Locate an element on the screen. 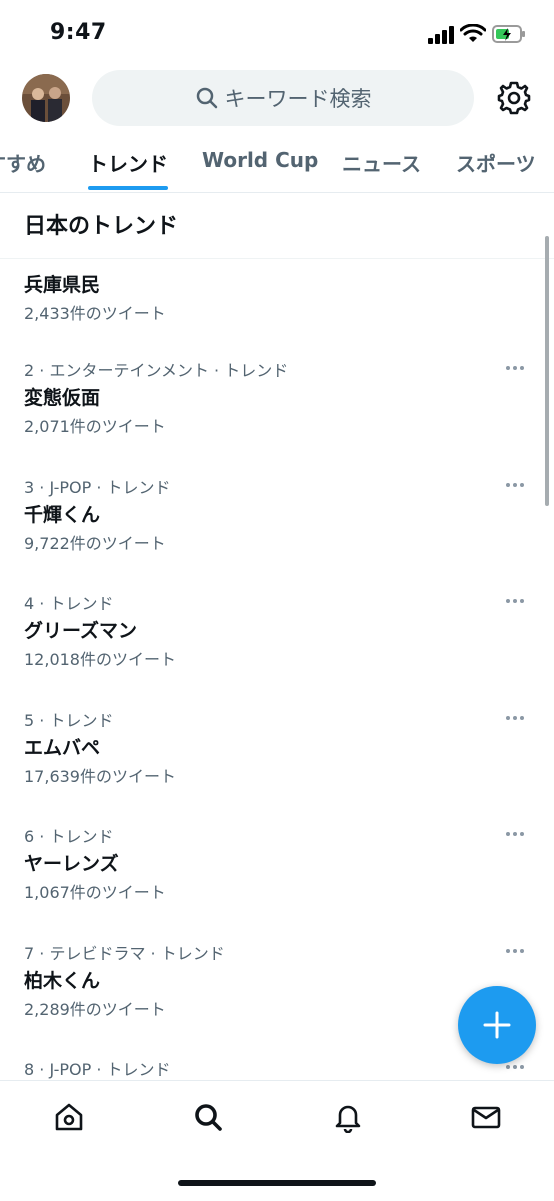 Image resolution: width=554 pixels, height=1201 pixels. trend-context: 8 · J-POP · トレンド is located at coordinates (97, 1069).